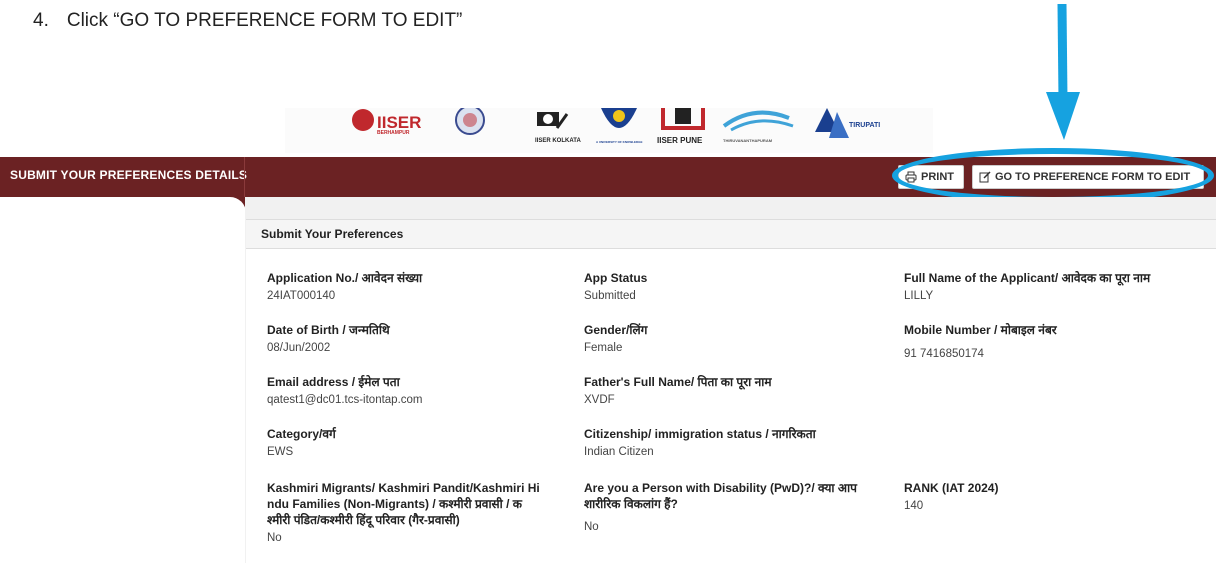 This screenshot has height=564, width=1216. What do you see at coordinates (944, 354) in the screenshot?
I see `field-value: 91 7416850174` at bounding box center [944, 354].